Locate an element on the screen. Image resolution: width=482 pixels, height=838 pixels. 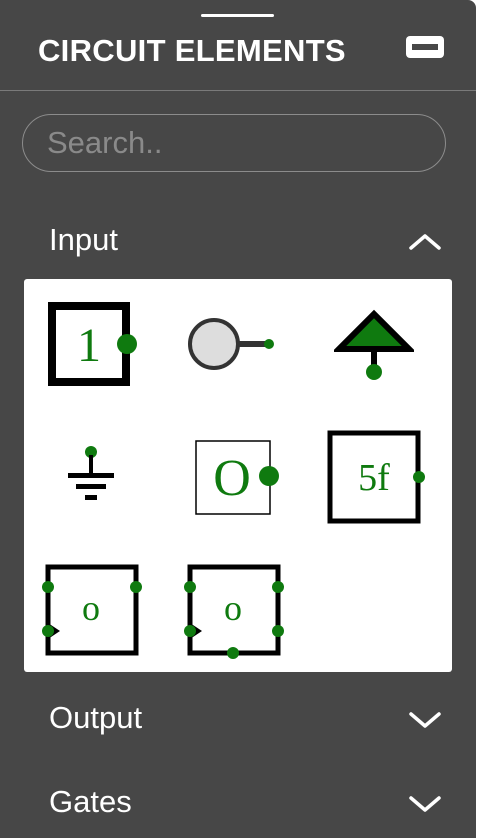
minimize-button is located at coordinates (425, 47).